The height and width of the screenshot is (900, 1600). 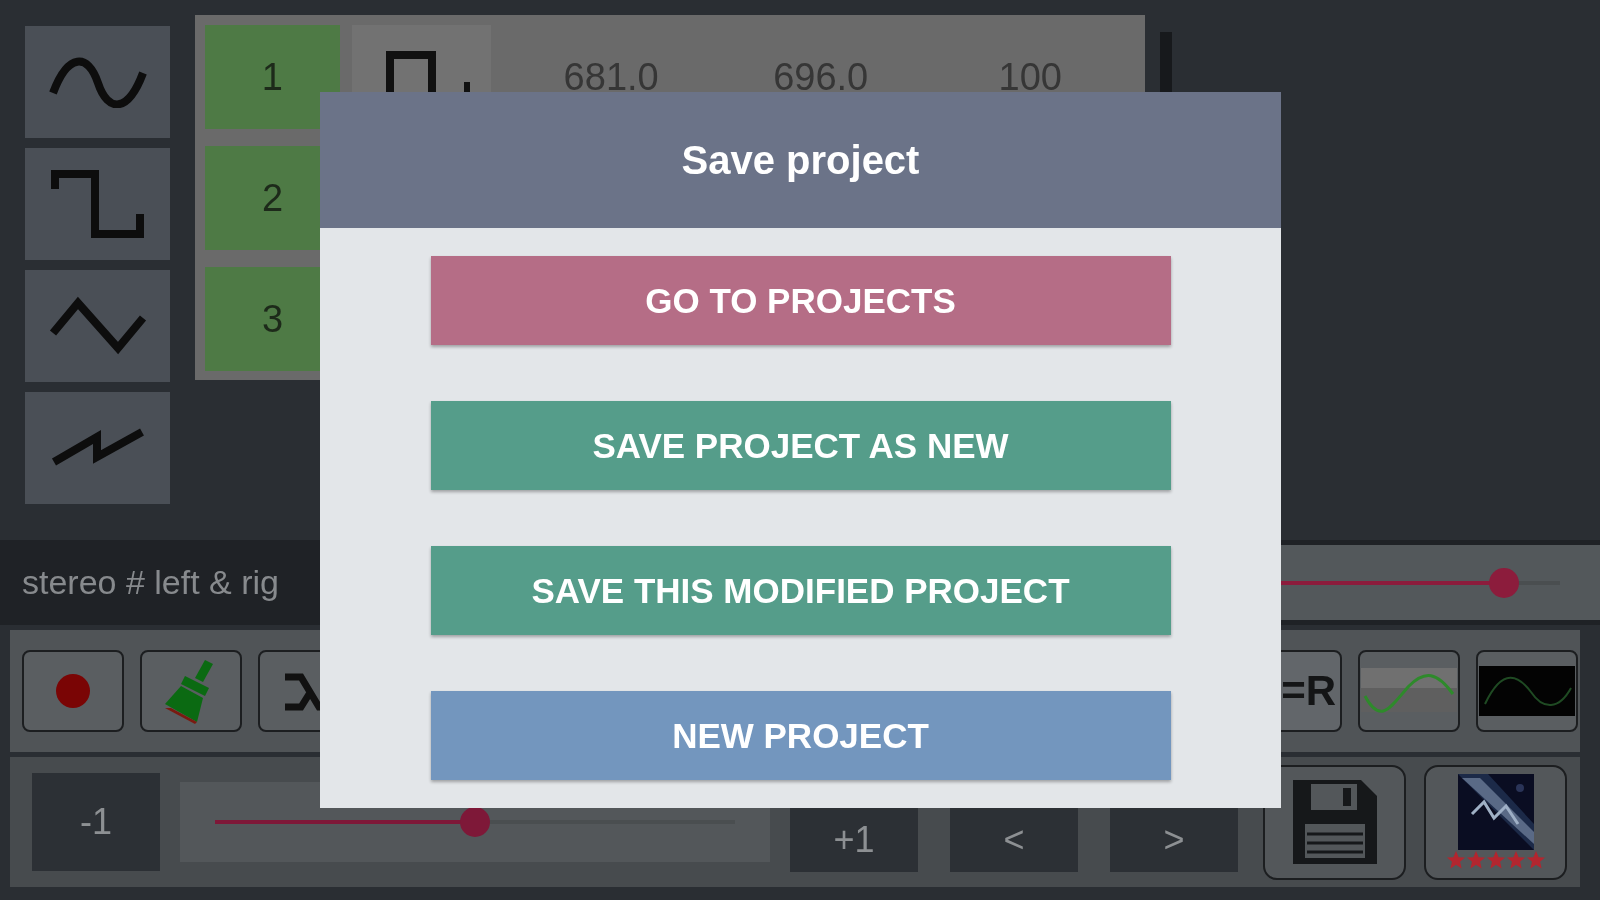 What do you see at coordinates (1166, 62) in the screenshot?
I see `scroll-indicator` at bounding box center [1166, 62].